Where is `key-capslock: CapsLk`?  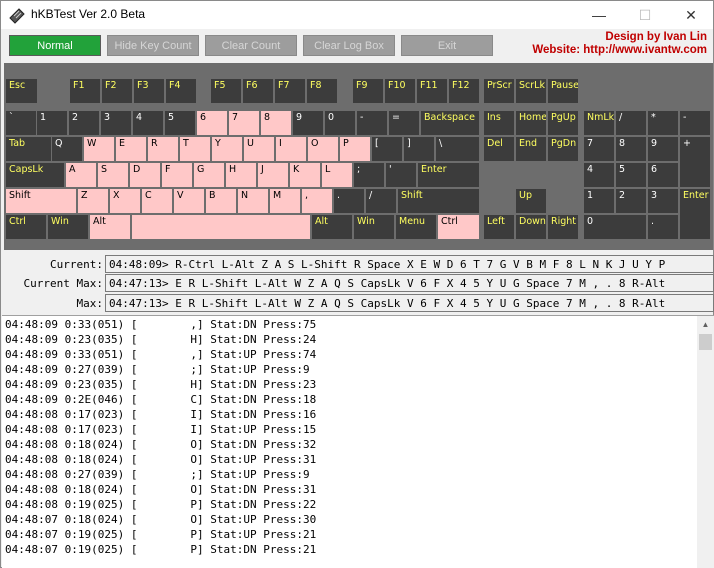
key-capslock: CapsLk is located at coordinates (35, 175).